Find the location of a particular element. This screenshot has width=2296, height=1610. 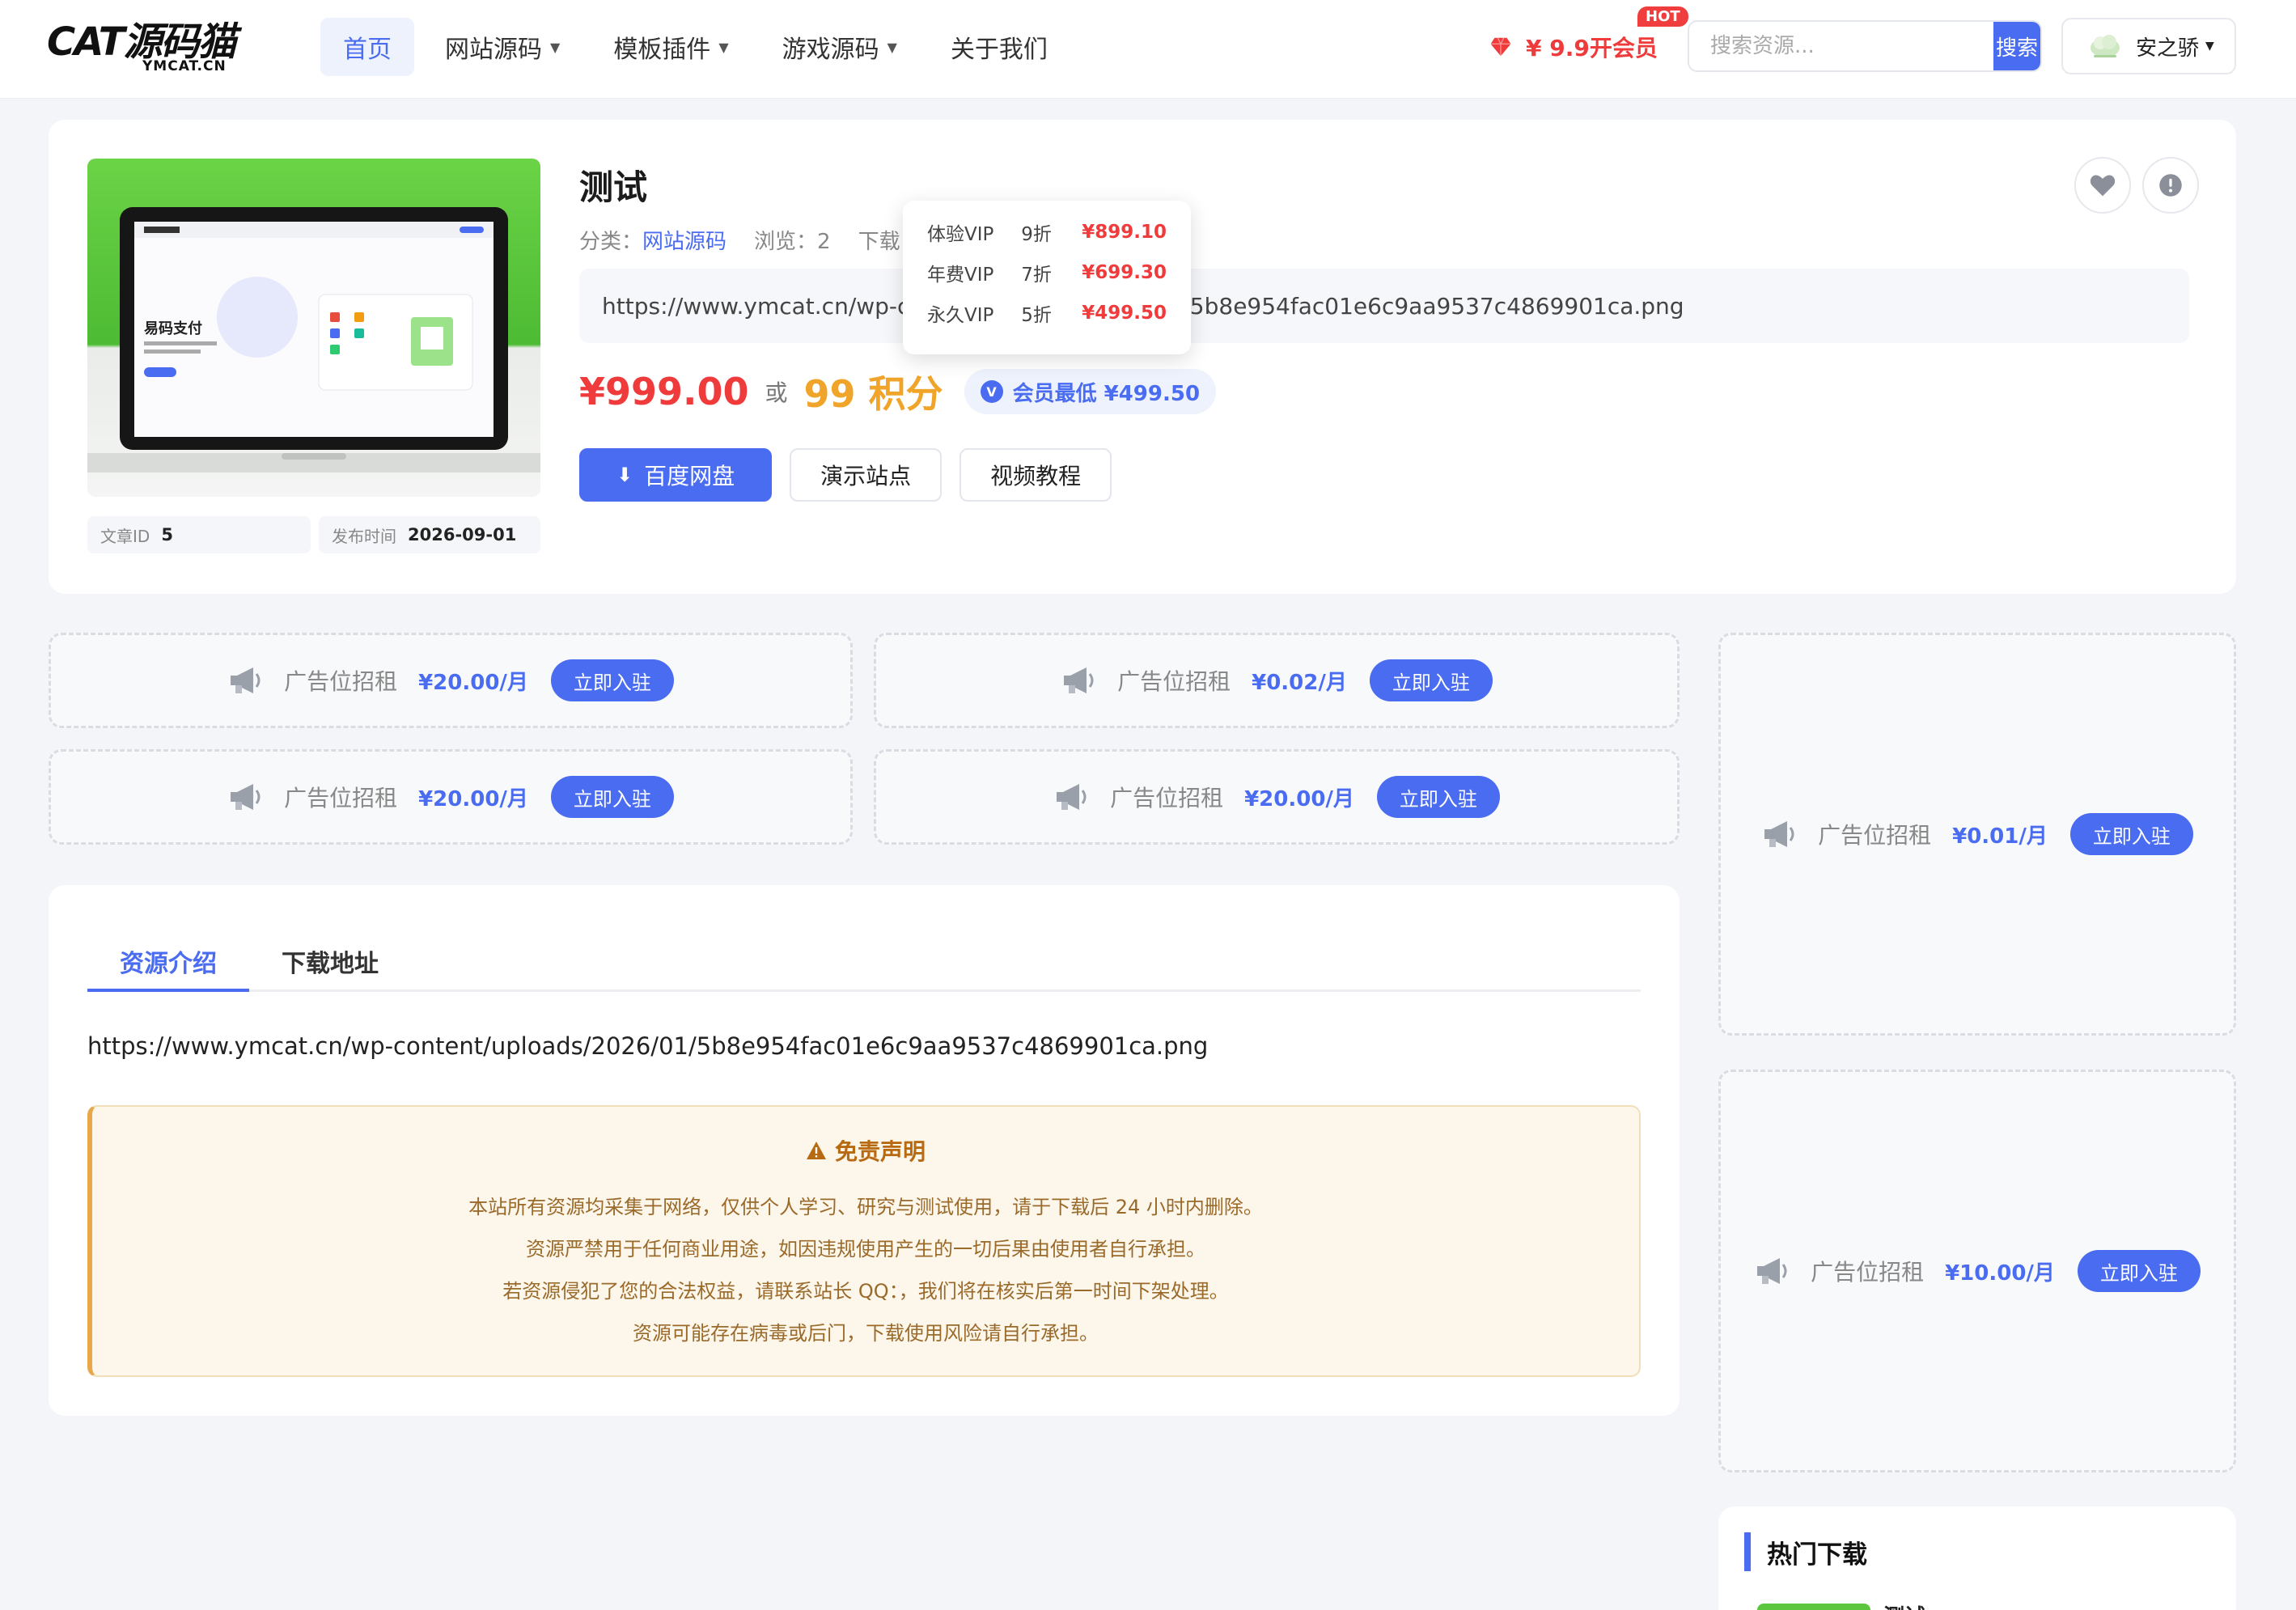

download-icon: ⬇ is located at coordinates (624, 475).